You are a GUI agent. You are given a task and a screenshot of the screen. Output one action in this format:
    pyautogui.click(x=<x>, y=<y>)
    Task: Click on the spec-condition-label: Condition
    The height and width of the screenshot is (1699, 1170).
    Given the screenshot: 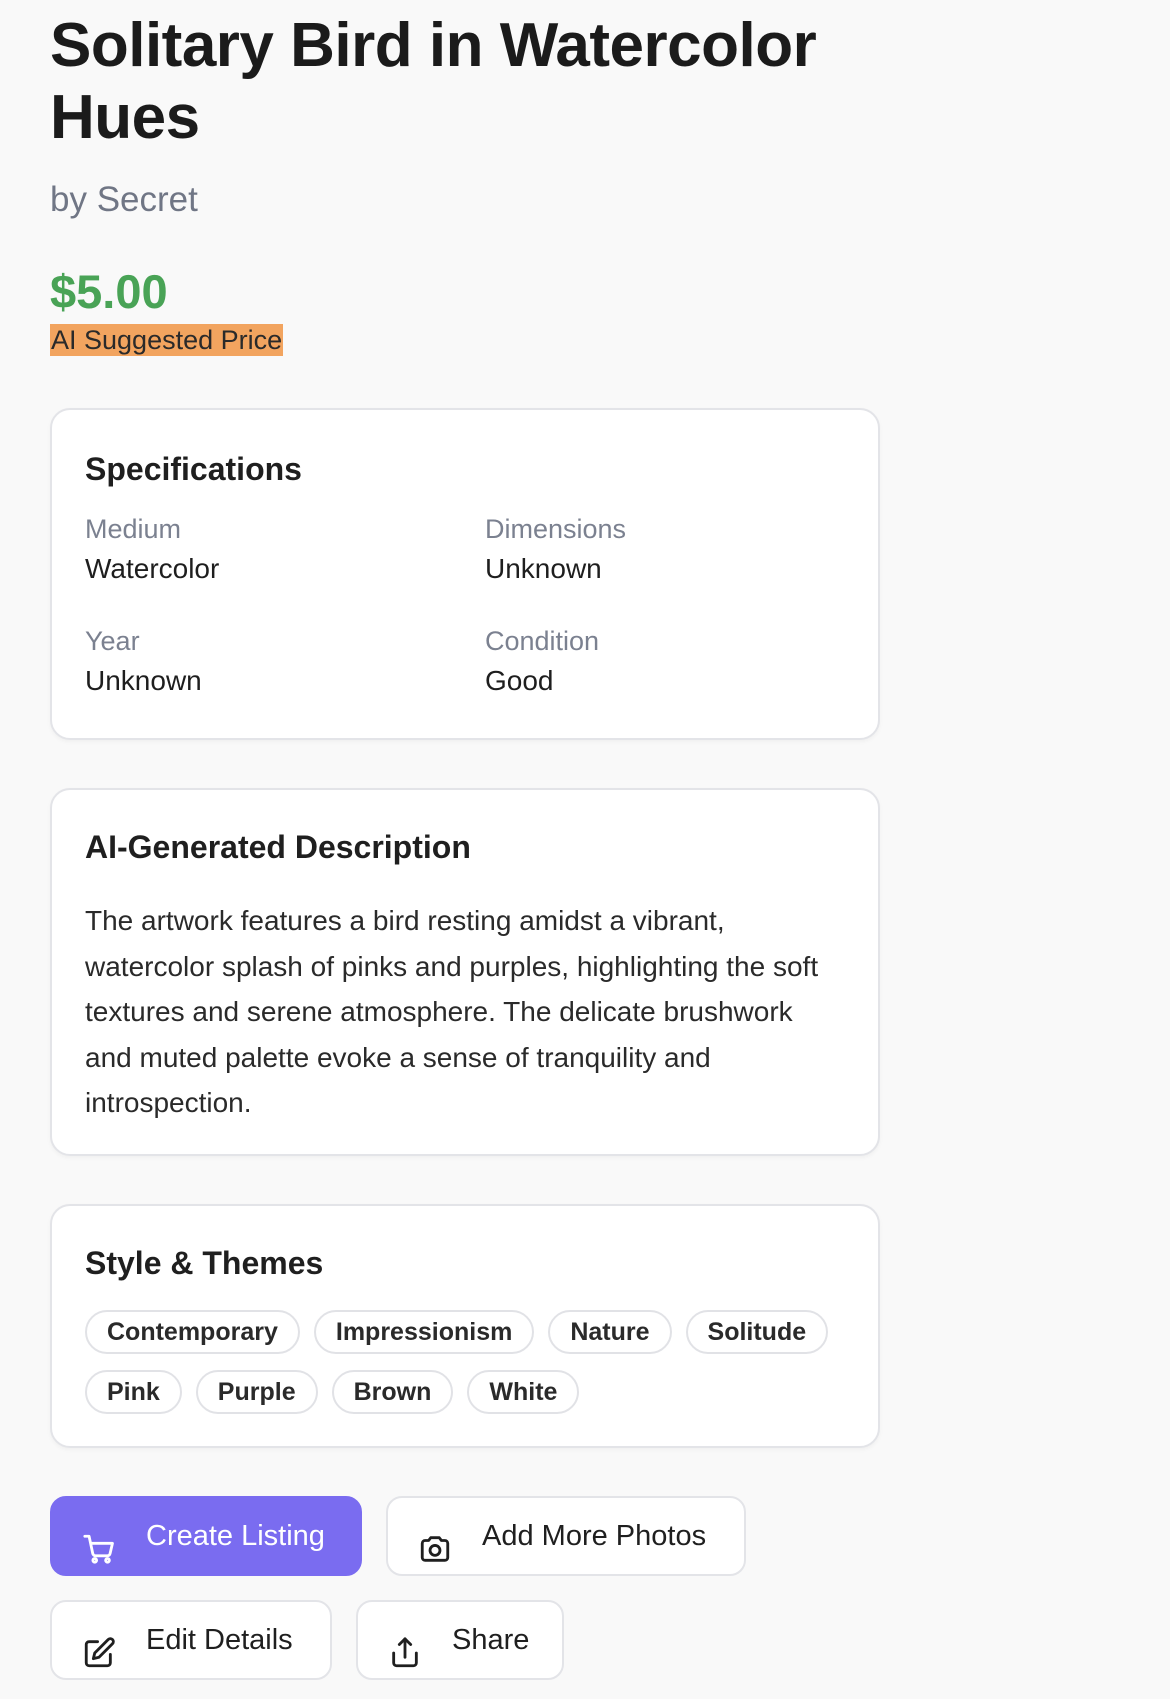 What is the action you would take?
    pyautogui.click(x=542, y=641)
    